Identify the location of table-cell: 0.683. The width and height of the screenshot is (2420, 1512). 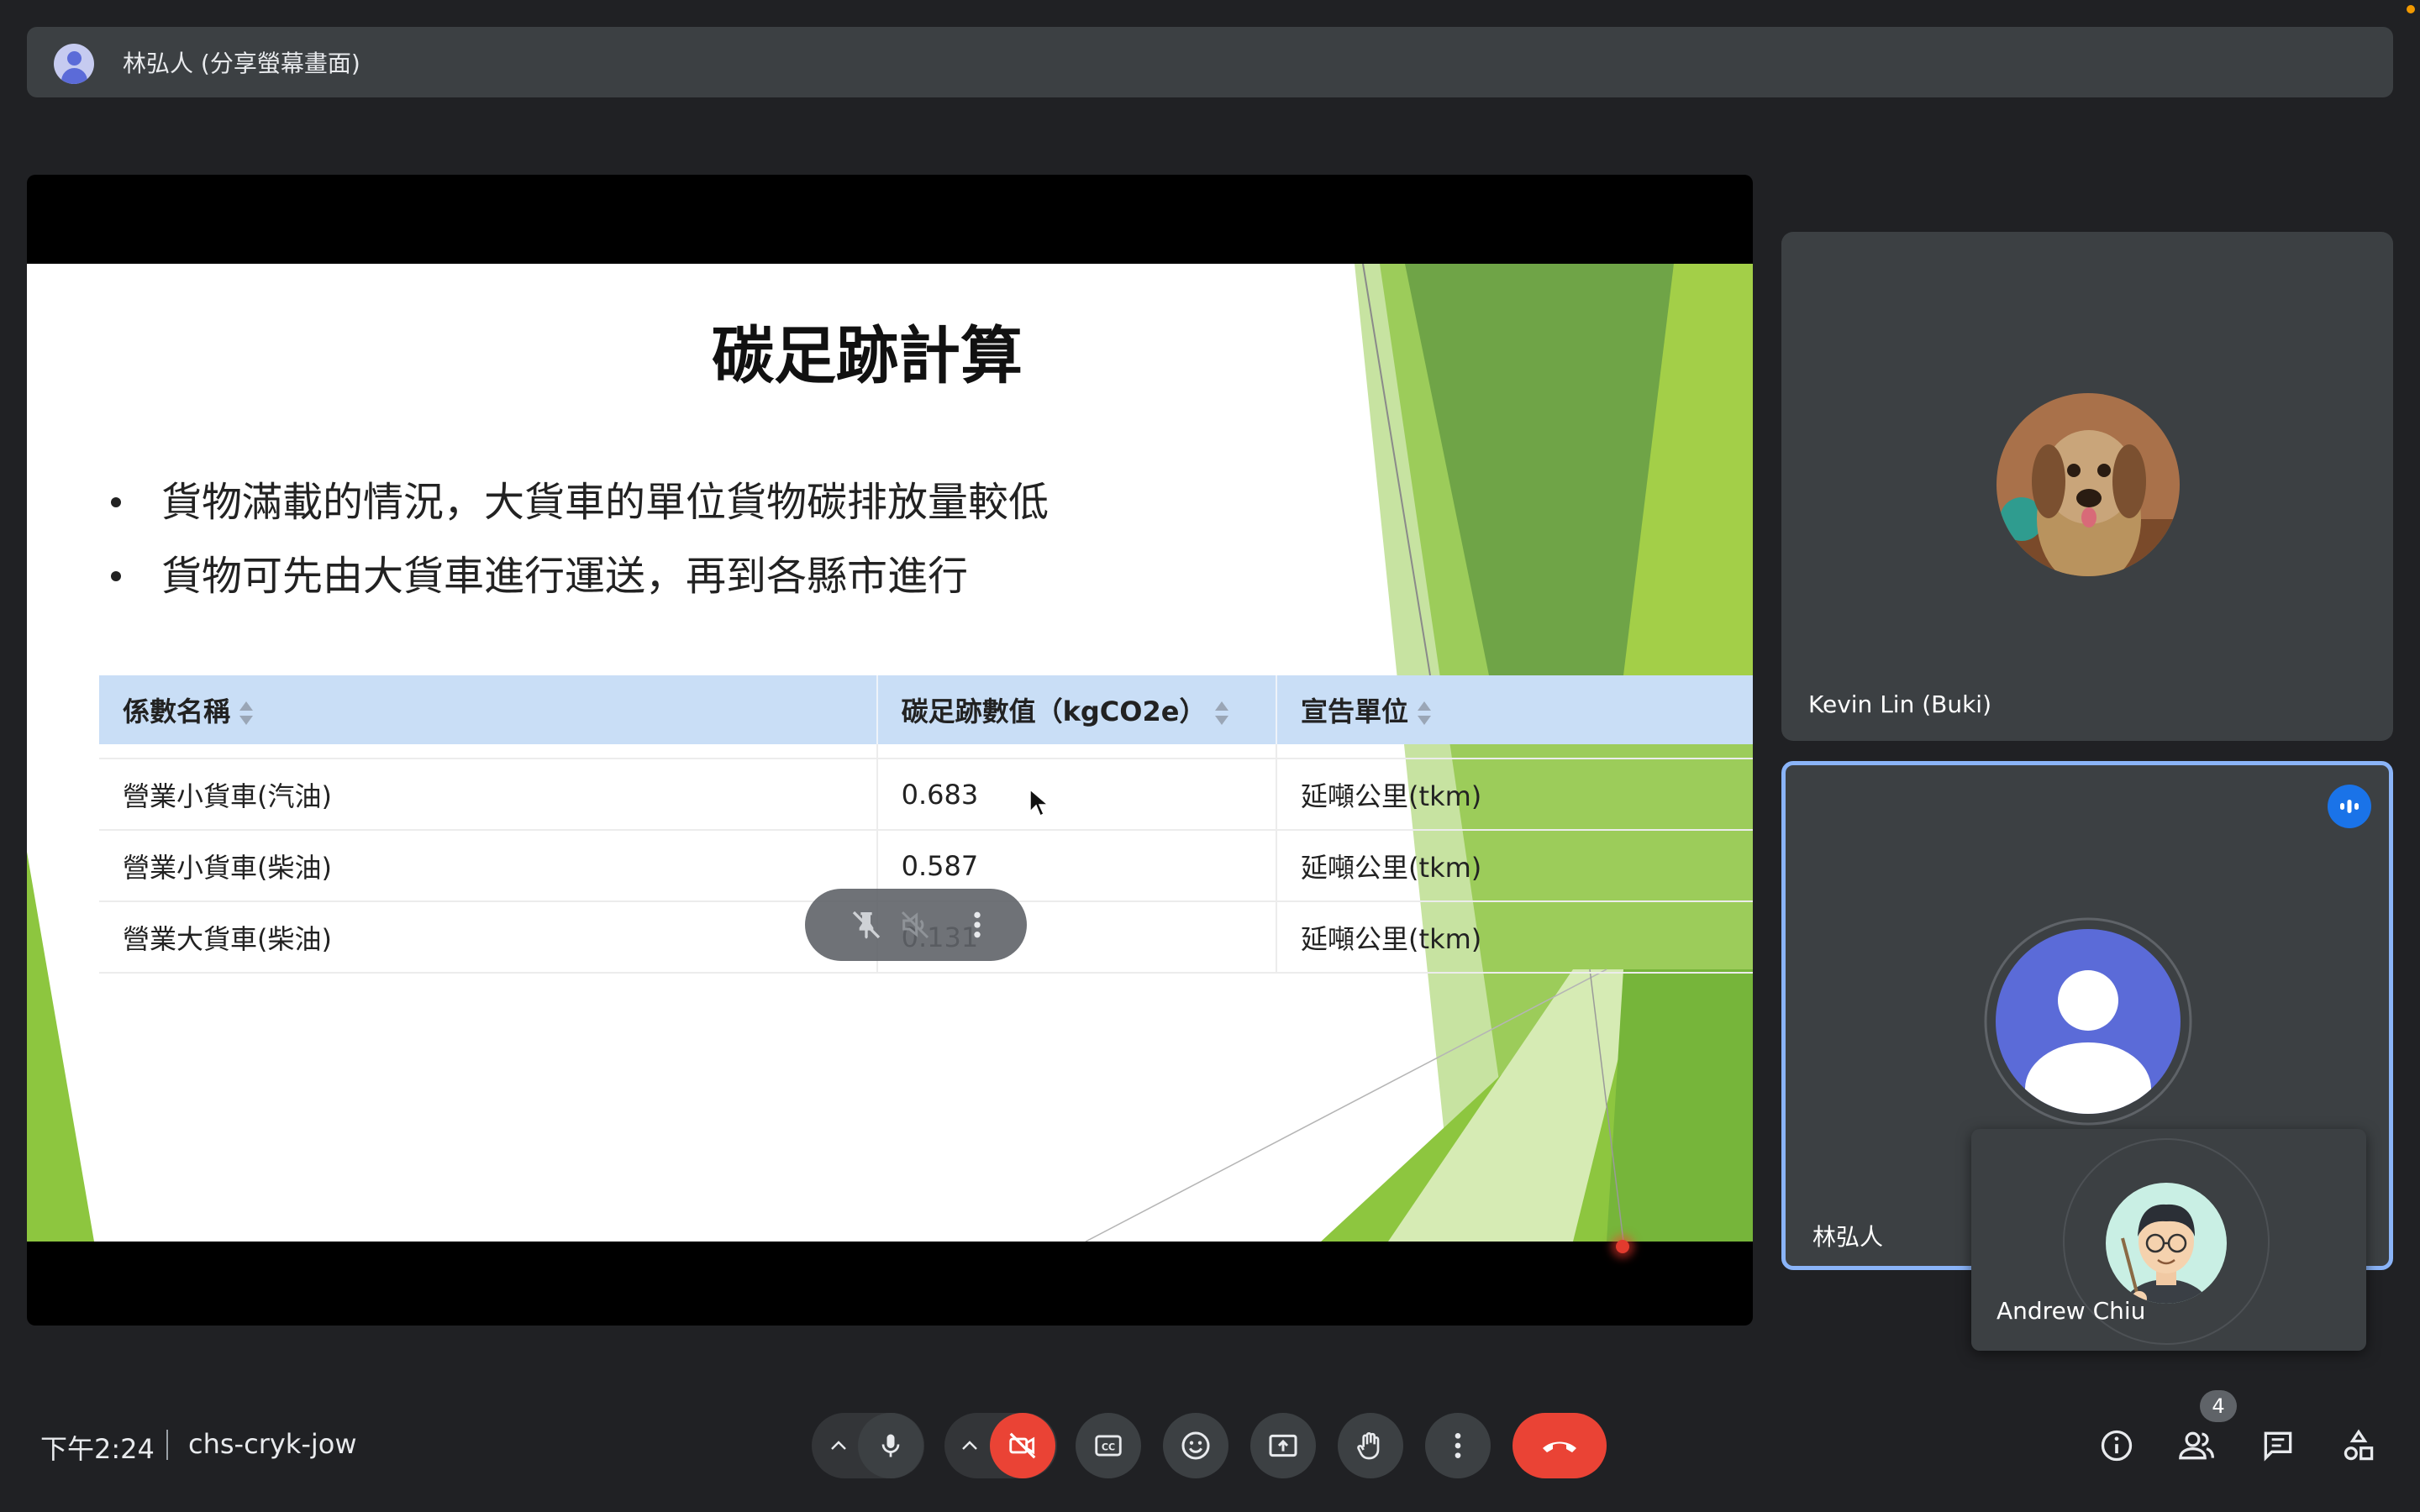
(1077, 795).